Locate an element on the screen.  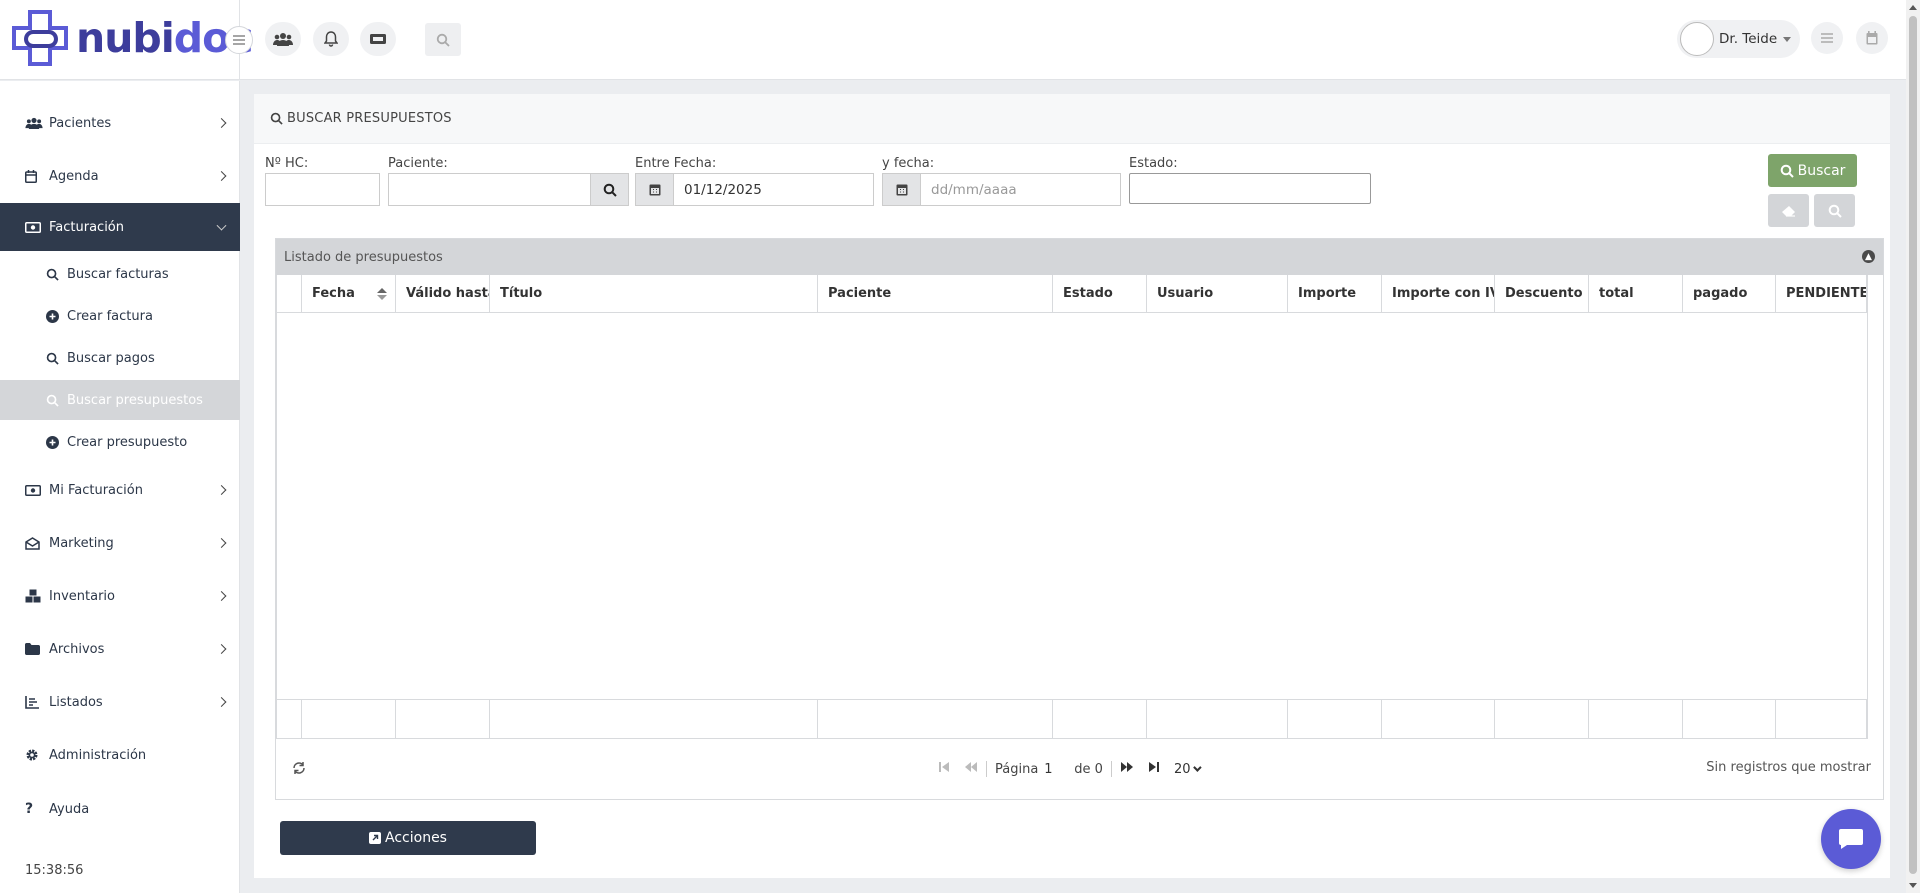
sidebar-item-marketing: Marketing is located at coordinates (120, 543).